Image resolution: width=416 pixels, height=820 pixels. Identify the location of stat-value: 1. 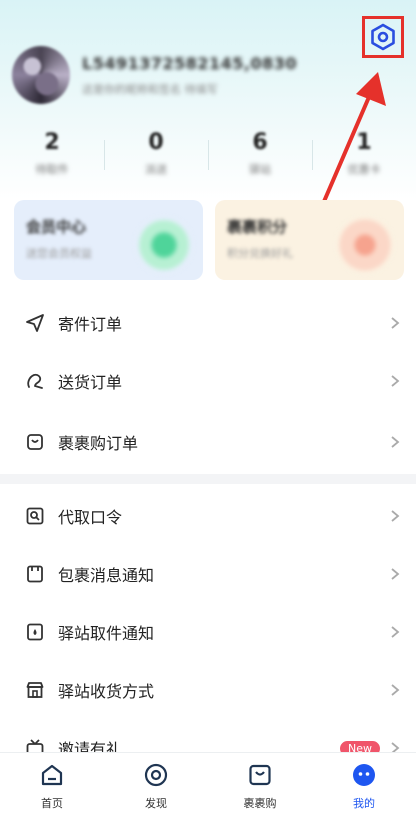
(364, 142).